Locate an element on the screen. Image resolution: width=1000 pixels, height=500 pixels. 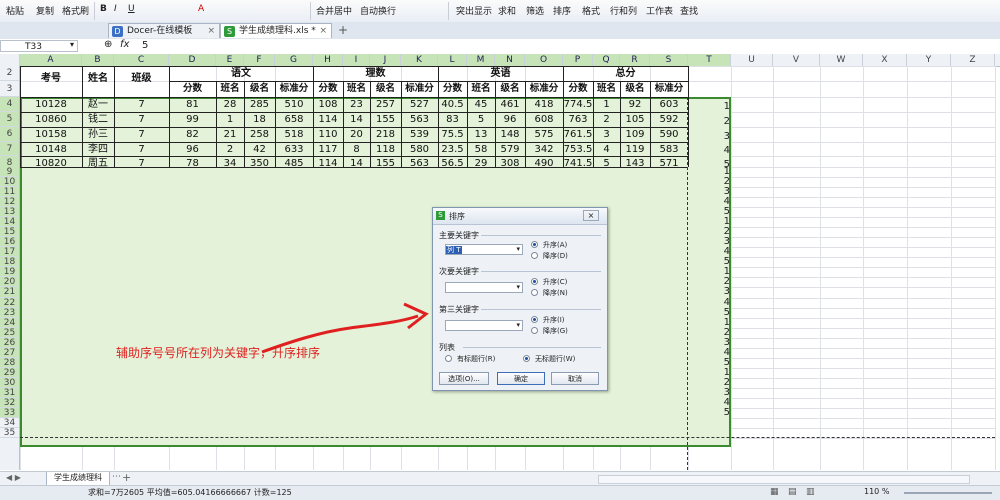
aux-cell: 3 is located at coordinates (720, 136).